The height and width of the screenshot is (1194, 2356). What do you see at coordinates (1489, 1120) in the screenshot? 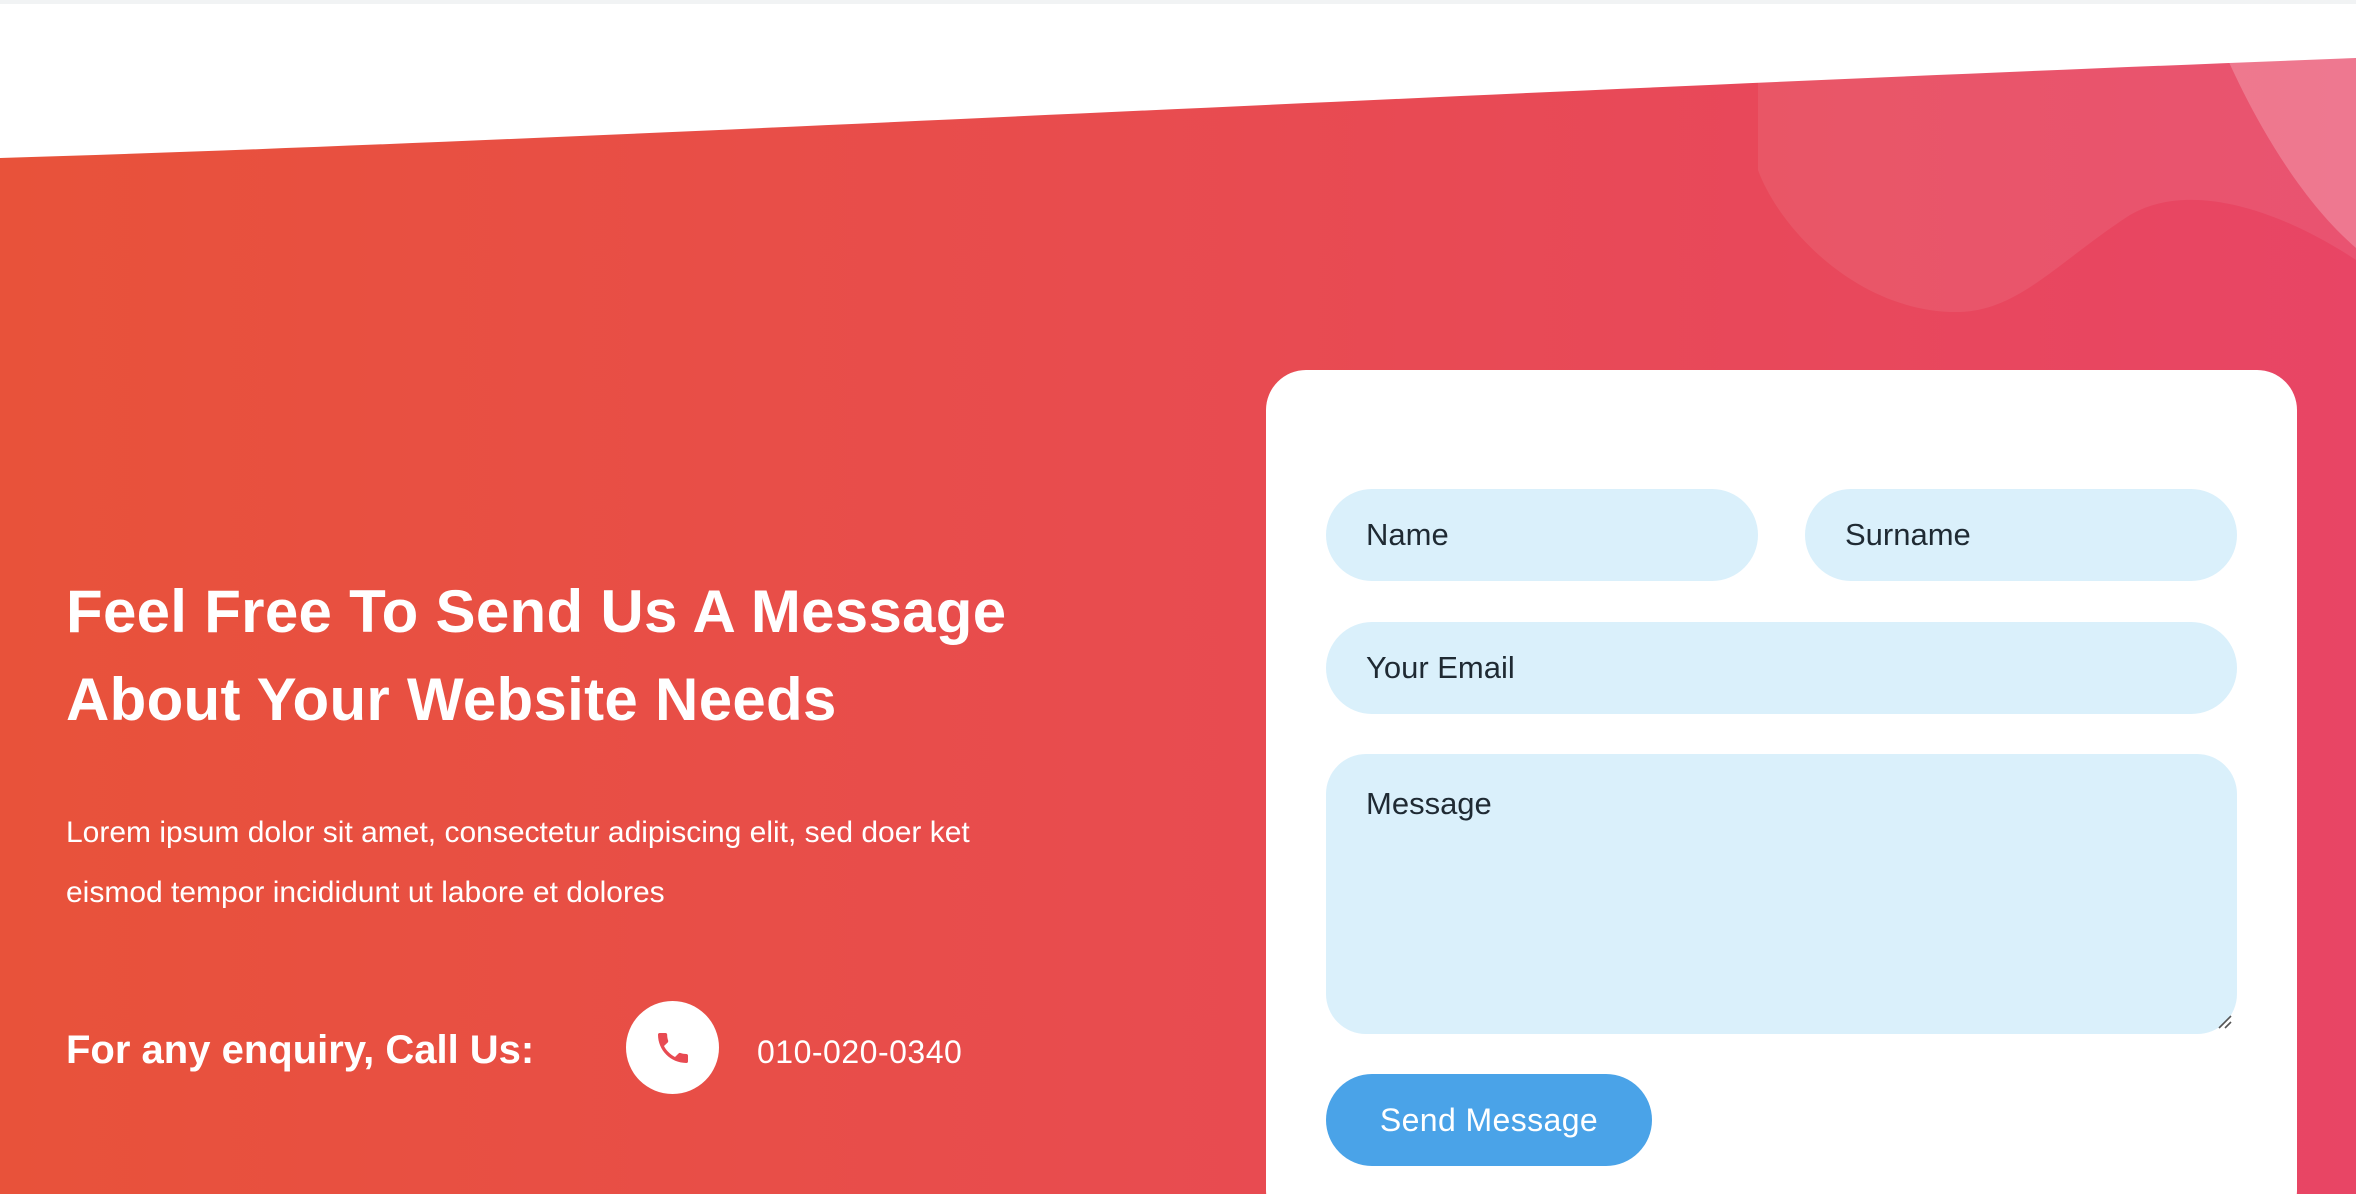
I see `send-message-button: Send Message` at bounding box center [1489, 1120].